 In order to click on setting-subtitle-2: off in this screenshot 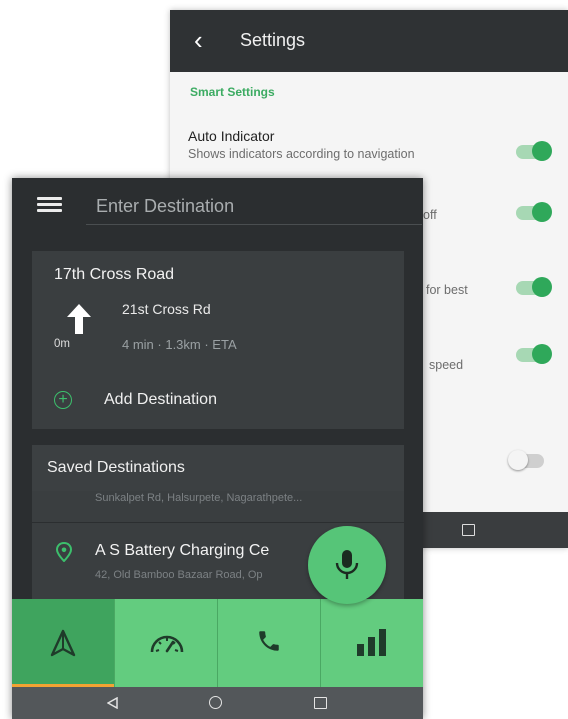, I will do `click(430, 215)`.